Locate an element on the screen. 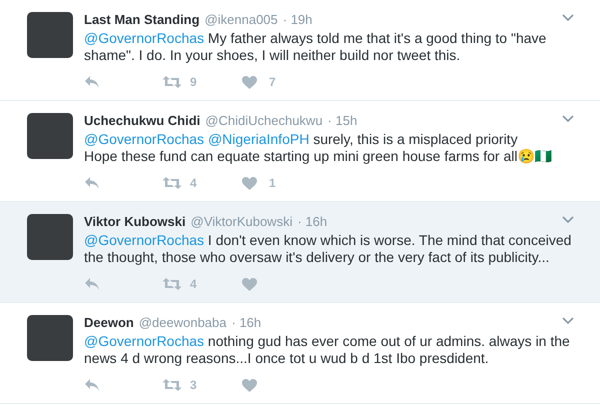 The height and width of the screenshot is (405, 600). user-handle: @ikenna005 is located at coordinates (241, 20).